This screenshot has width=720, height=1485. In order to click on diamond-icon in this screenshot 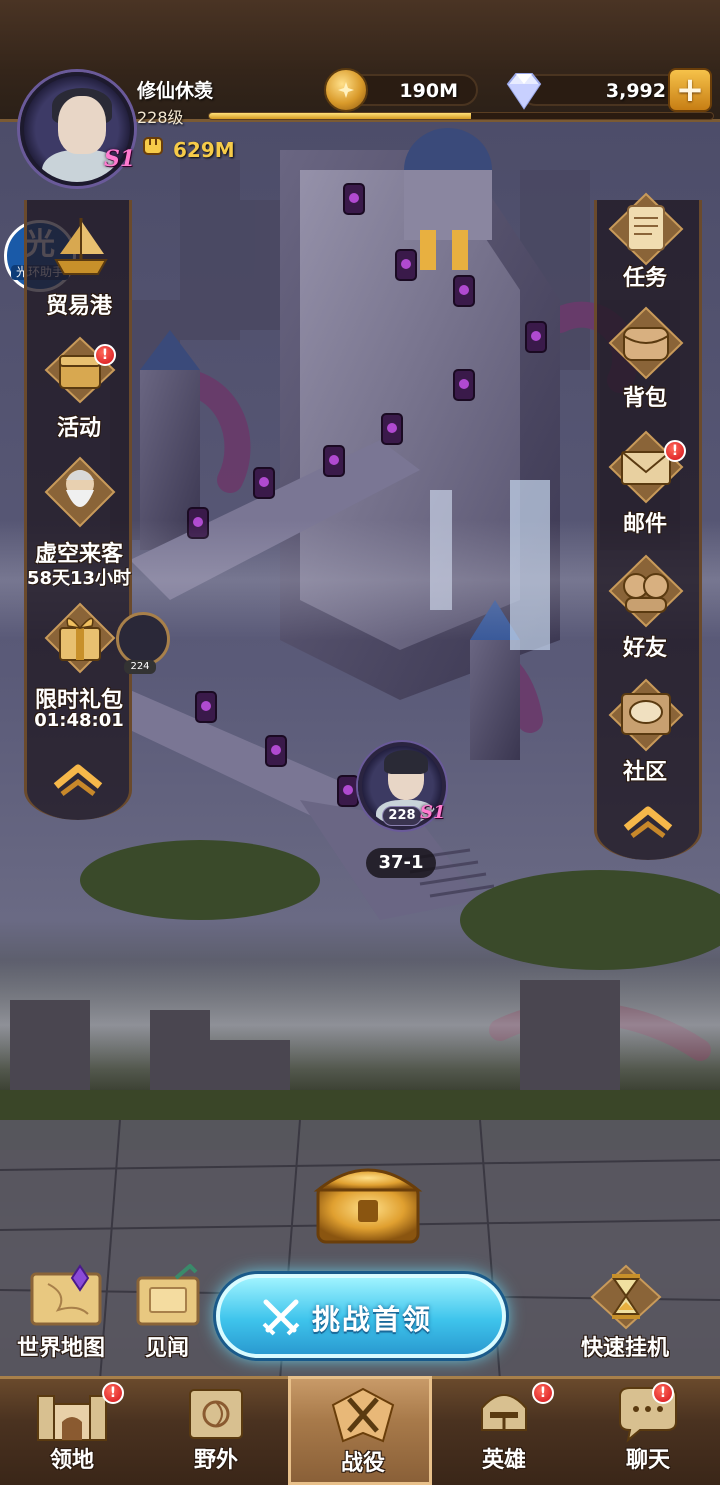, I will do `click(524, 91)`.